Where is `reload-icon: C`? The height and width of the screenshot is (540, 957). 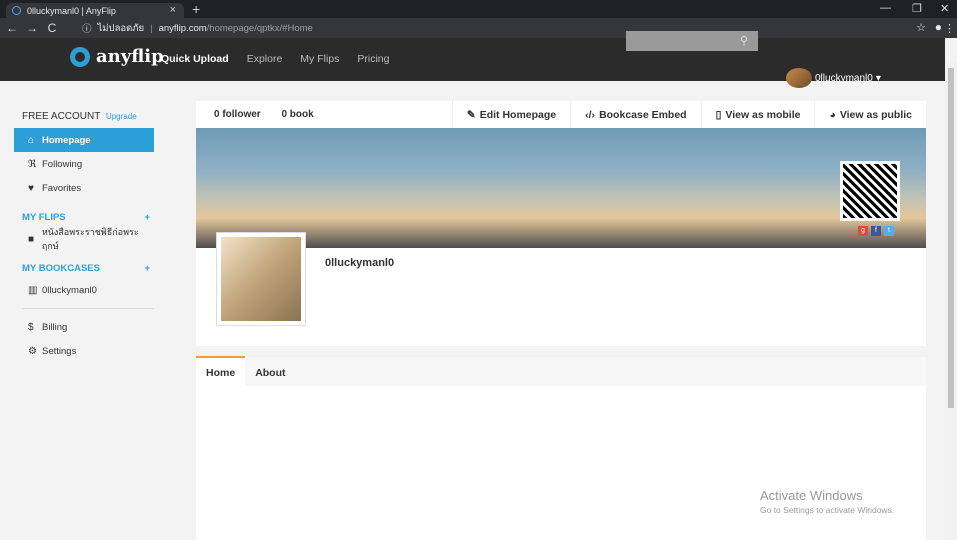 reload-icon: C is located at coordinates (52, 28).